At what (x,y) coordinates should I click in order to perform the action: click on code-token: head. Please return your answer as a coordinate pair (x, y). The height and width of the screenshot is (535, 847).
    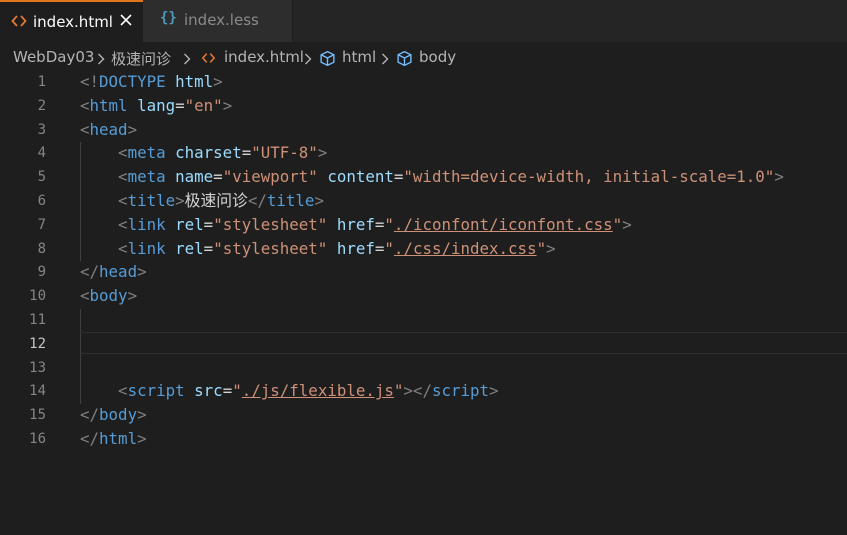
    Looking at the image, I should click on (118, 272).